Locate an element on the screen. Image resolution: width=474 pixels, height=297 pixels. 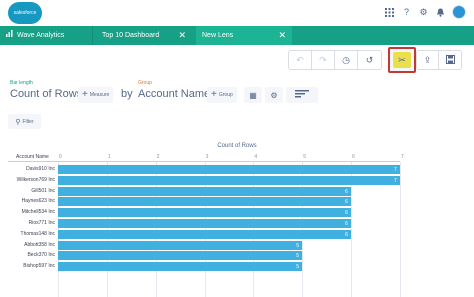
undo-button: ↶ is located at coordinates (300, 60).